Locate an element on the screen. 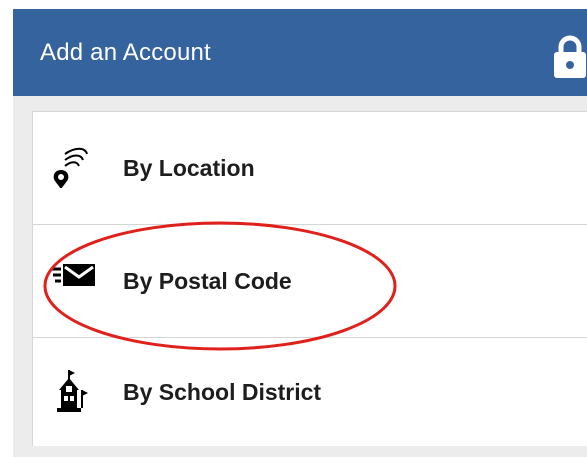  location-signal-icon is located at coordinates (71, 166).